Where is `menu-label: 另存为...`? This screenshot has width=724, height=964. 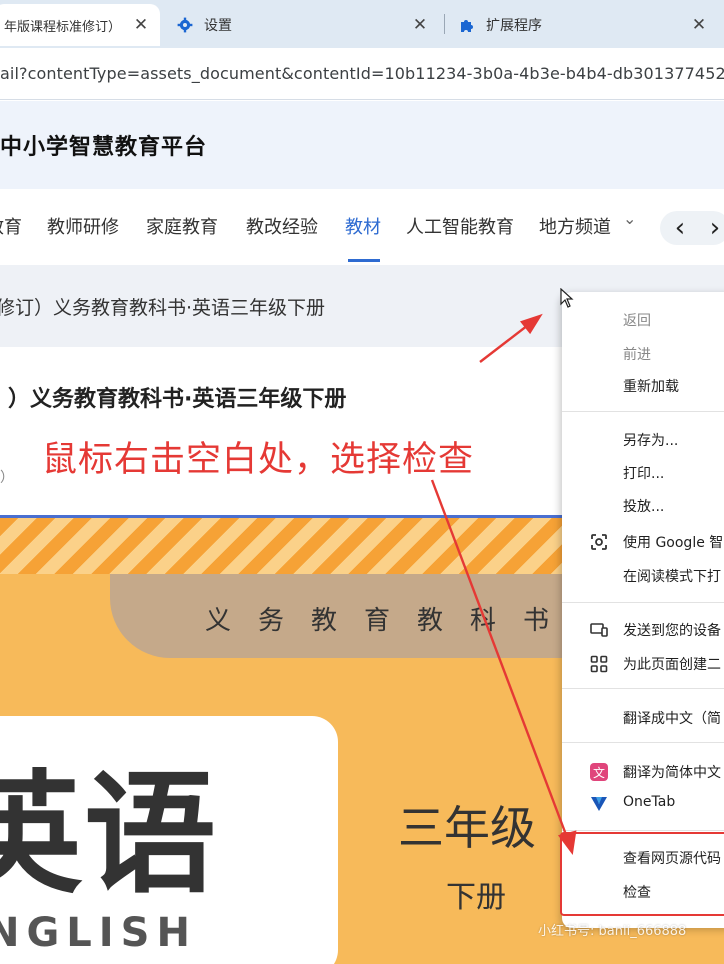 menu-label: 另存为... is located at coordinates (651, 441).